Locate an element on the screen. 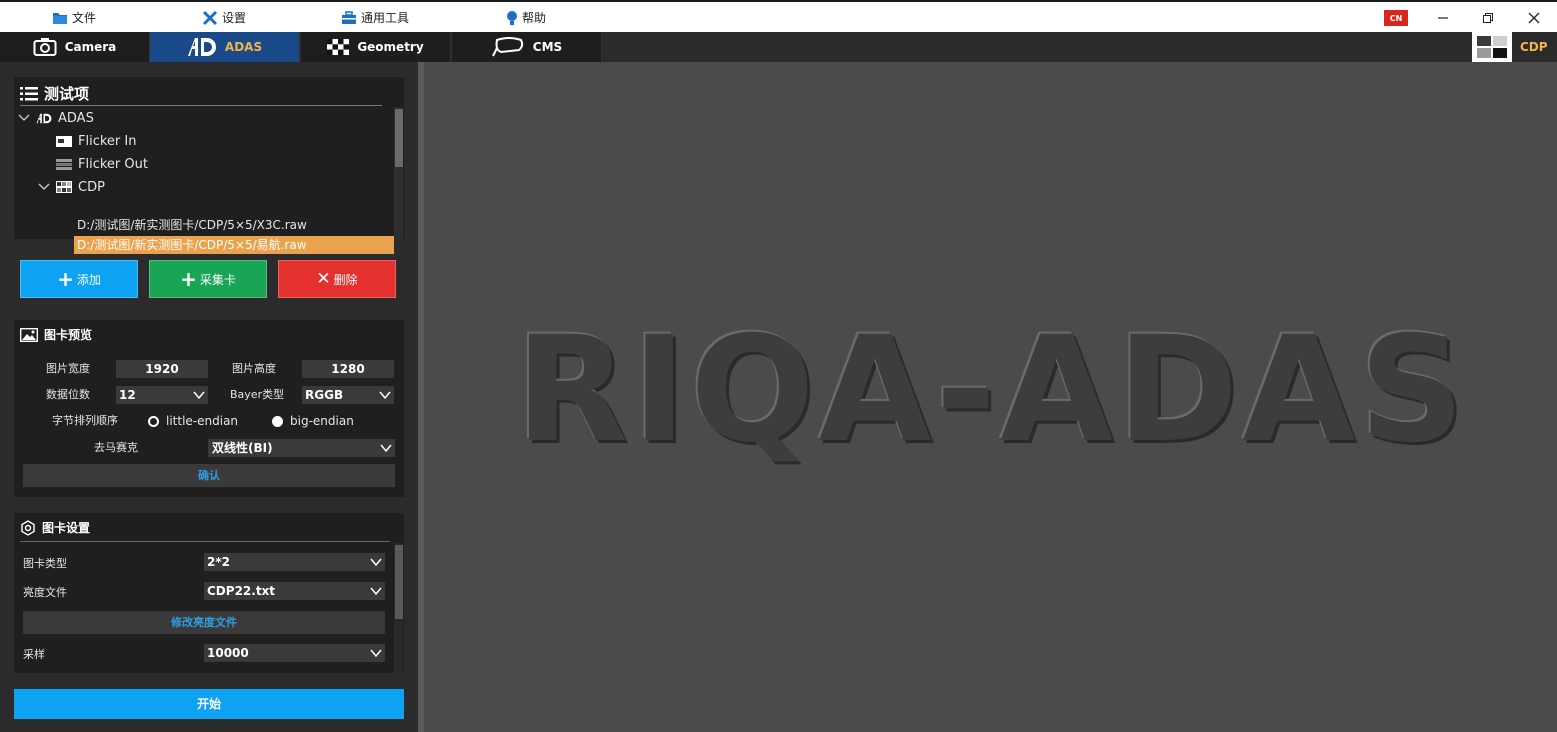  tree-node-flicker-in: Flicker In is located at coordinates (96, 141).